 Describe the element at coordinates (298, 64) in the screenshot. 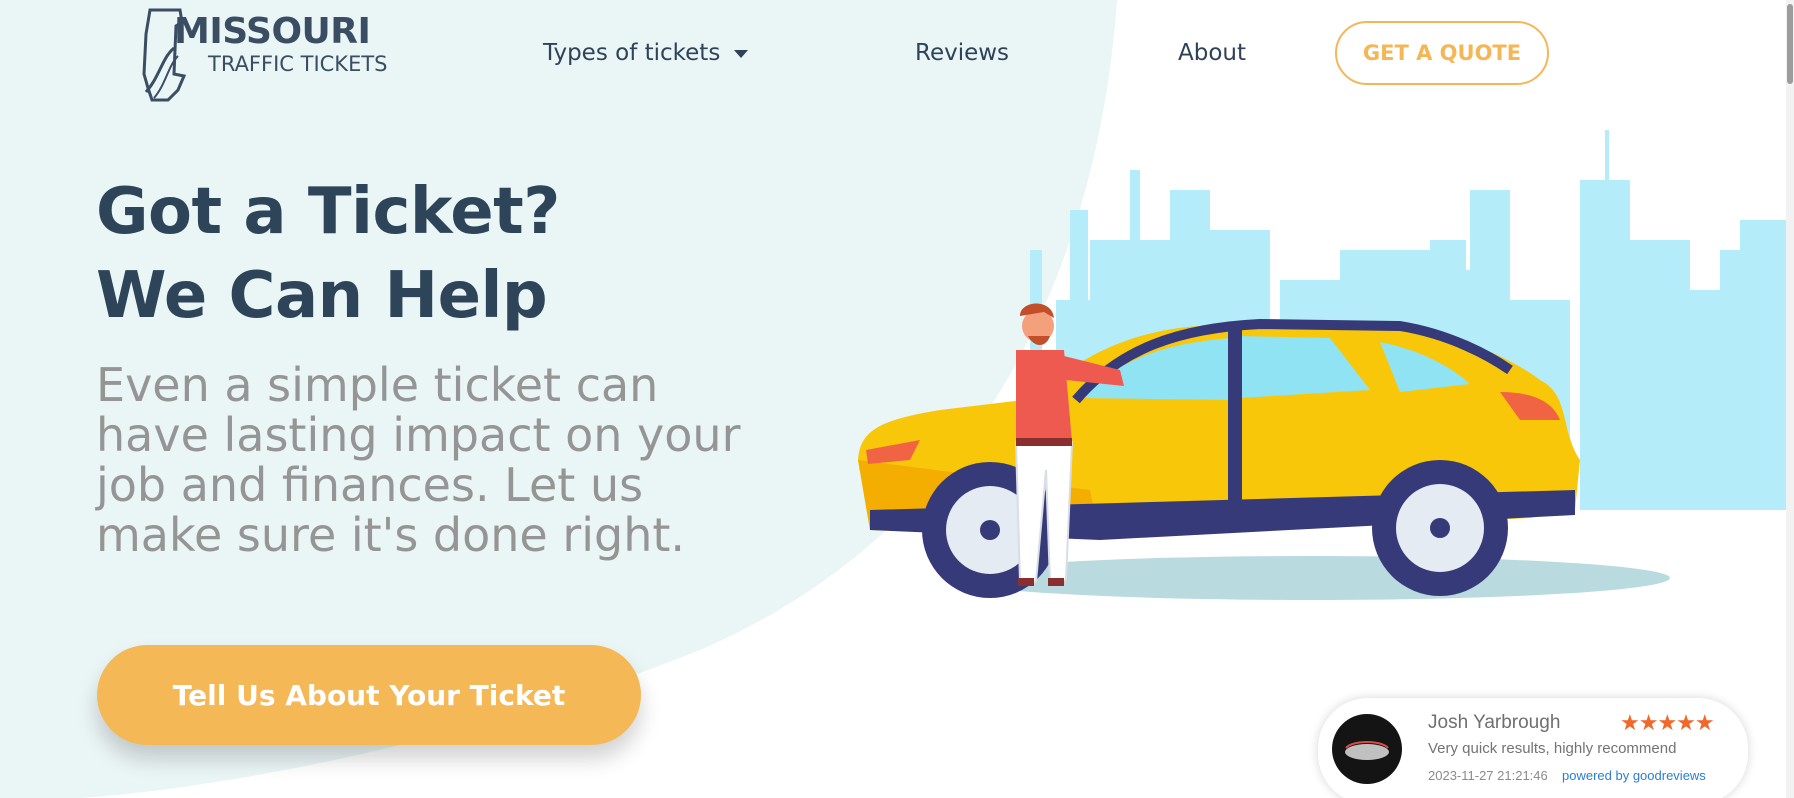

I see `logo-subtitle: TRAFFIC TICKETS` at that location.